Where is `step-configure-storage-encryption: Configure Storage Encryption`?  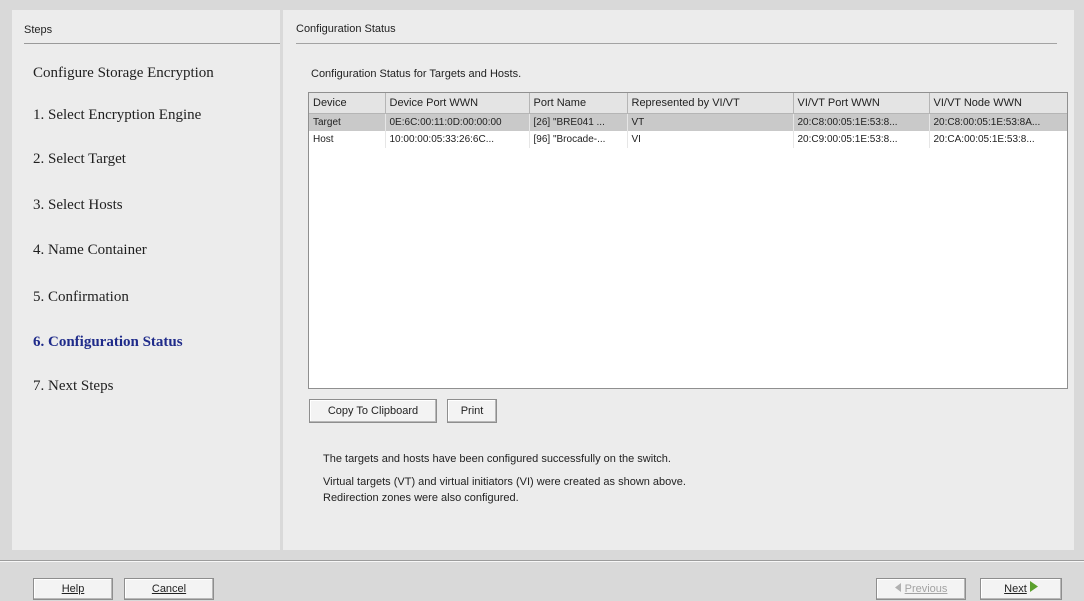 step-configure-storage-encryption: Configure Storage Encryption is located at coordinates (123, 73).